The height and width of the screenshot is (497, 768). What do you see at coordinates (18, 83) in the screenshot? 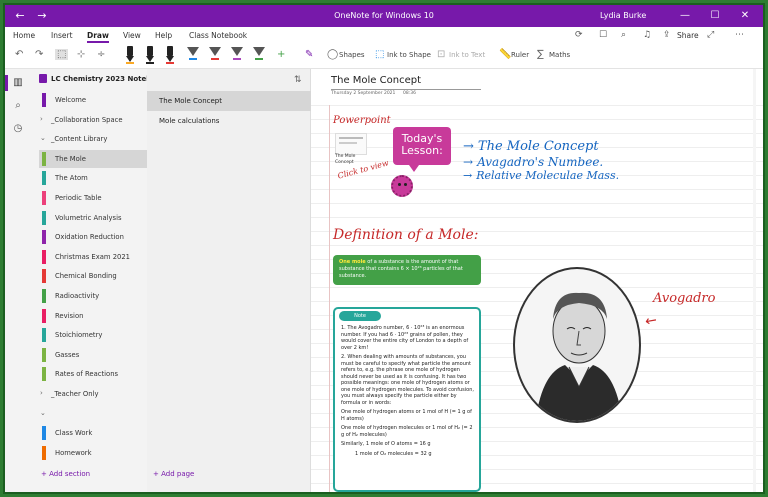
I see `notebooks-icon: ▥` at bounding box center [18, 83].